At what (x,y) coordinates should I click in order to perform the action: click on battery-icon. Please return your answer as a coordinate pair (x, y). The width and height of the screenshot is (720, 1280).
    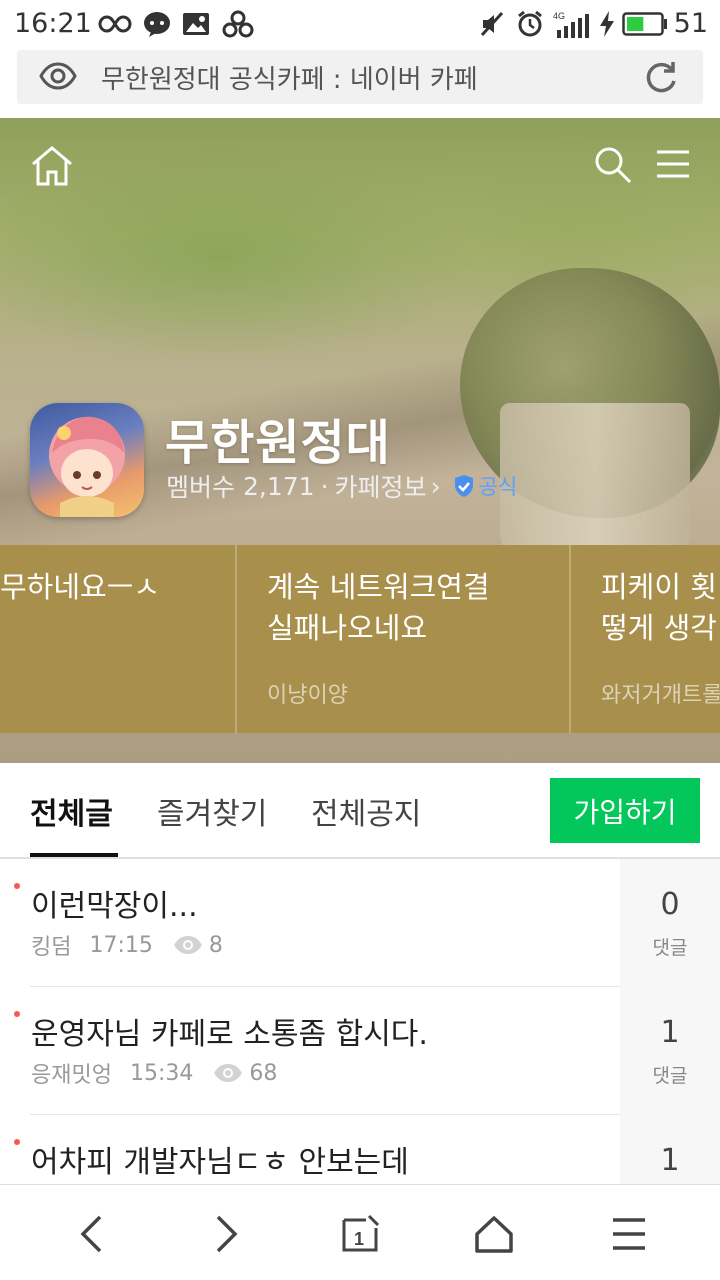
    Looking at the image, I should click on (645, 24).